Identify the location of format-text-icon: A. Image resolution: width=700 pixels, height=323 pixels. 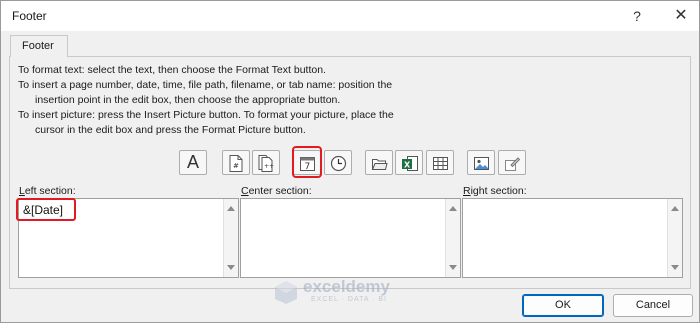
(193, 162).